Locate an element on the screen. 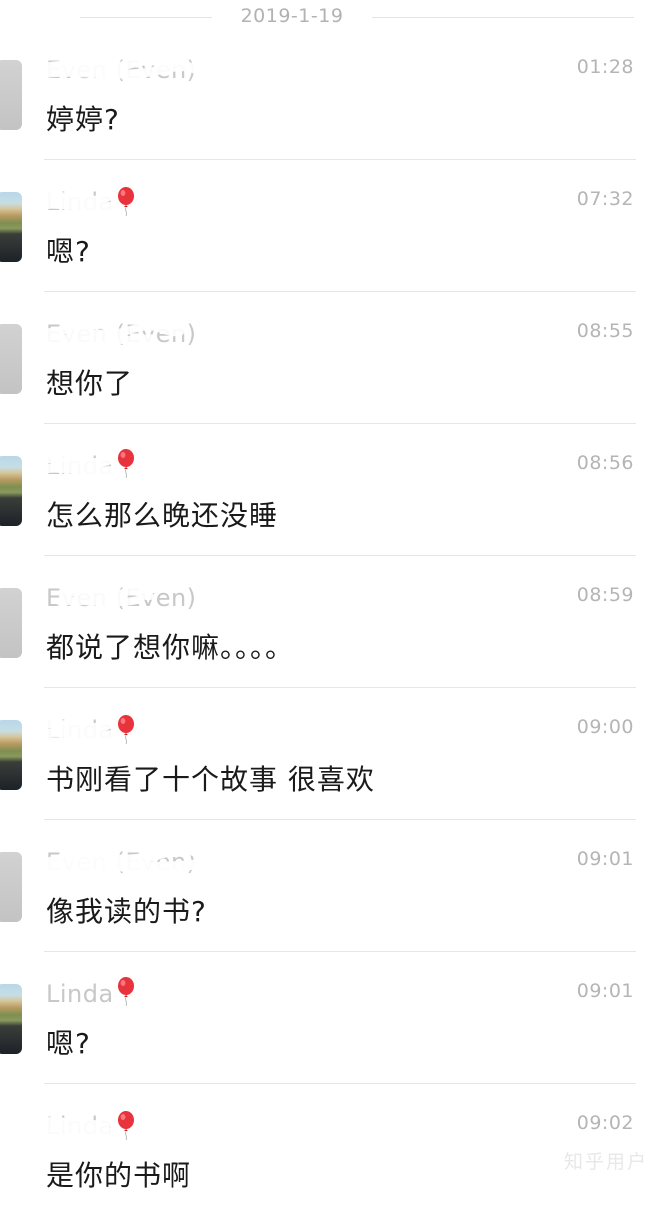  date-label: 2019-1-19 is located at coordinates (292, 16).